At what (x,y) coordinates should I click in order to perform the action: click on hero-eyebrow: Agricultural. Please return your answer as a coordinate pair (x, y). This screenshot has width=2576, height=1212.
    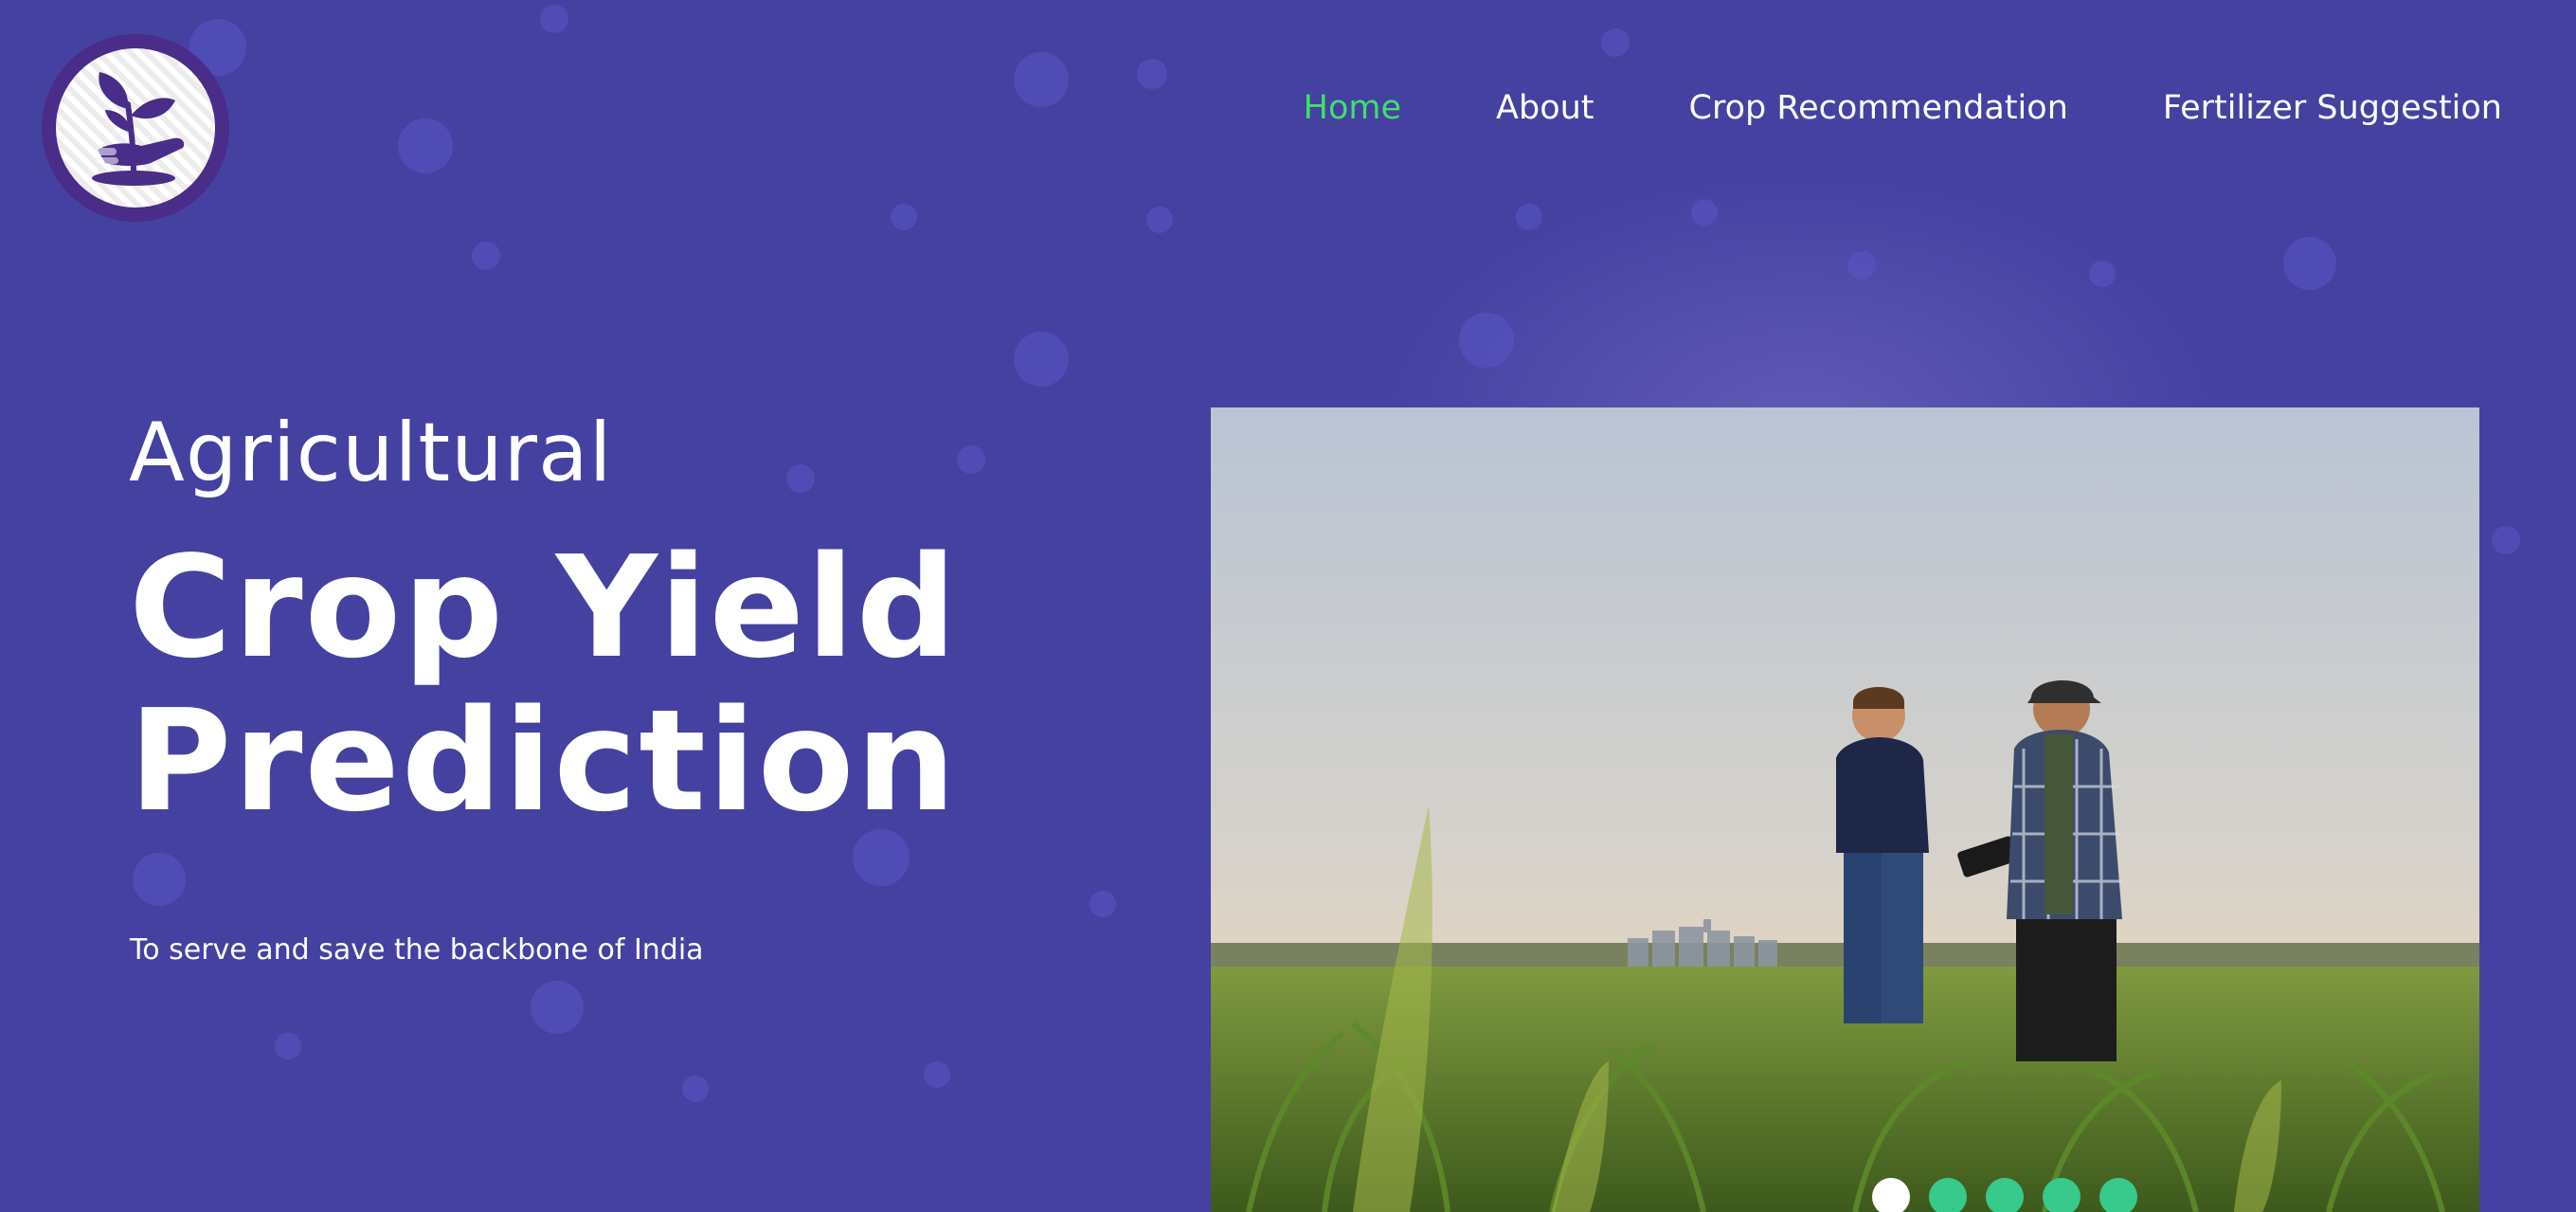
    Looking at the image, I should click on (371, 453).